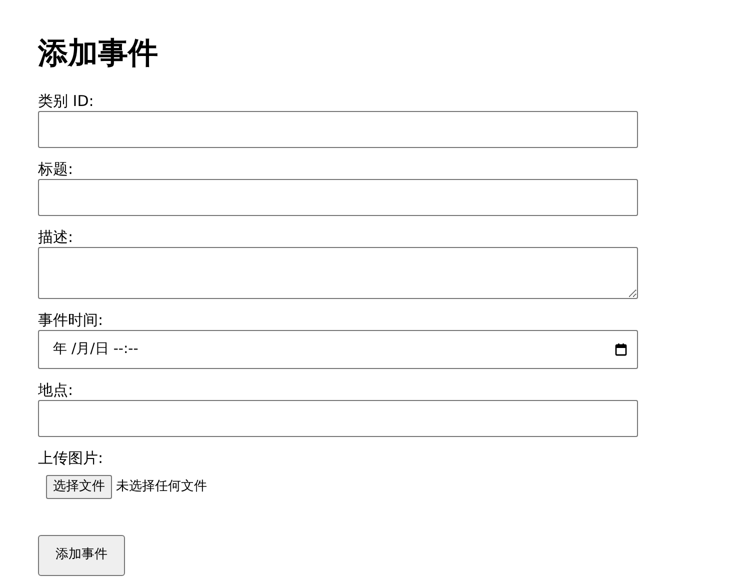  What do you see at coordinates (95, 349) in the screenshot?
I see `datetime-placeholder: 年 /月/日 --:--` at bounding box center [95, 349].